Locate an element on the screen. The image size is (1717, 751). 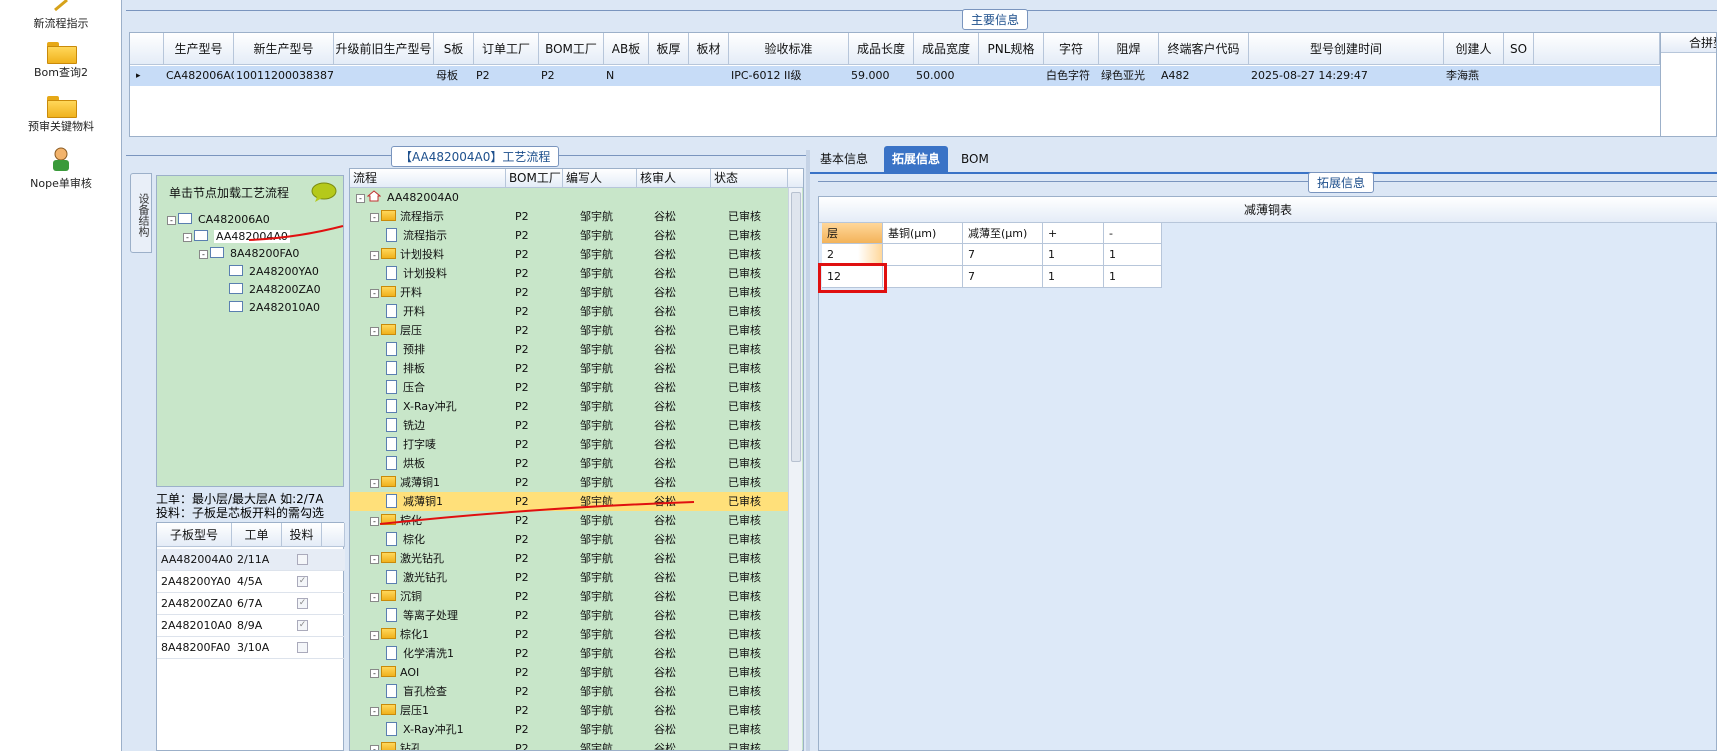
tree-node: 2A48200ZA0 is located at coordinates (275, 290).